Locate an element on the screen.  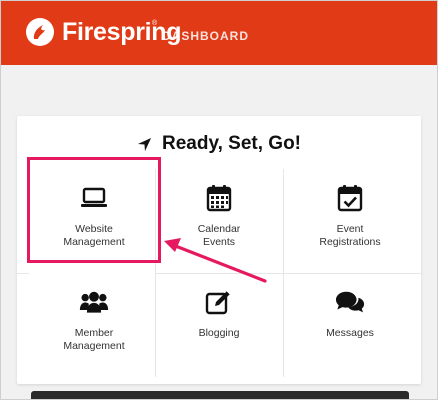
tile-messages: Messages is located at coordinates (350, 325).